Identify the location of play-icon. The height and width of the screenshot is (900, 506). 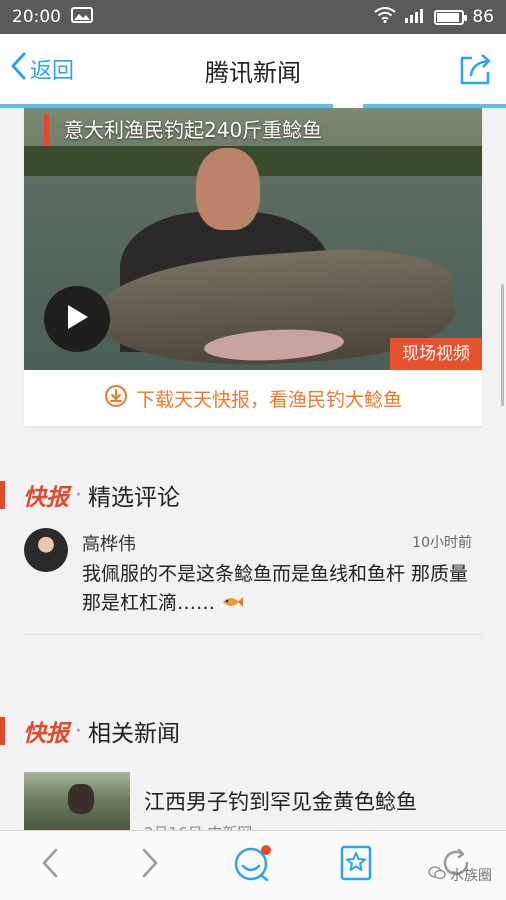
(77, 319).